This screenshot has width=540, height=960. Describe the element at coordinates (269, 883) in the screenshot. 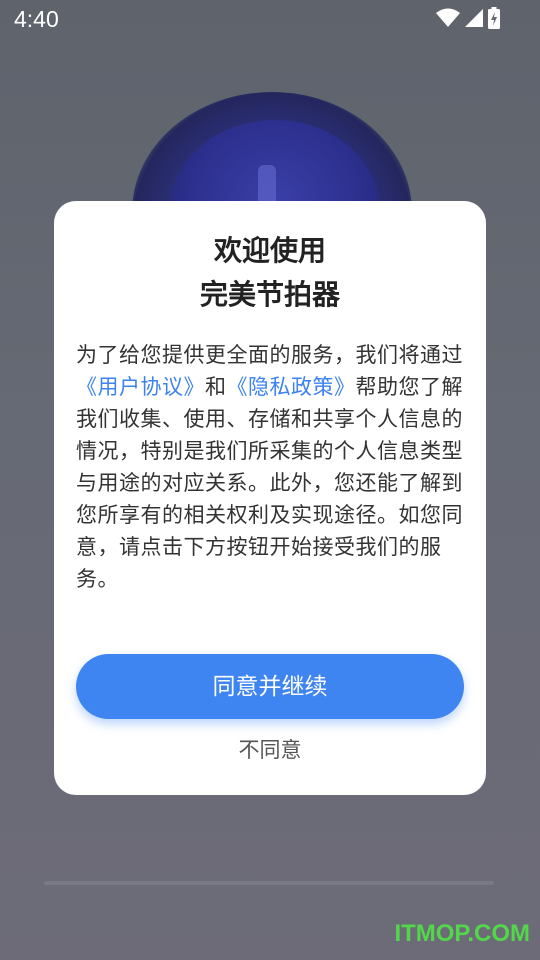

I see `background-slider-track` at that location.